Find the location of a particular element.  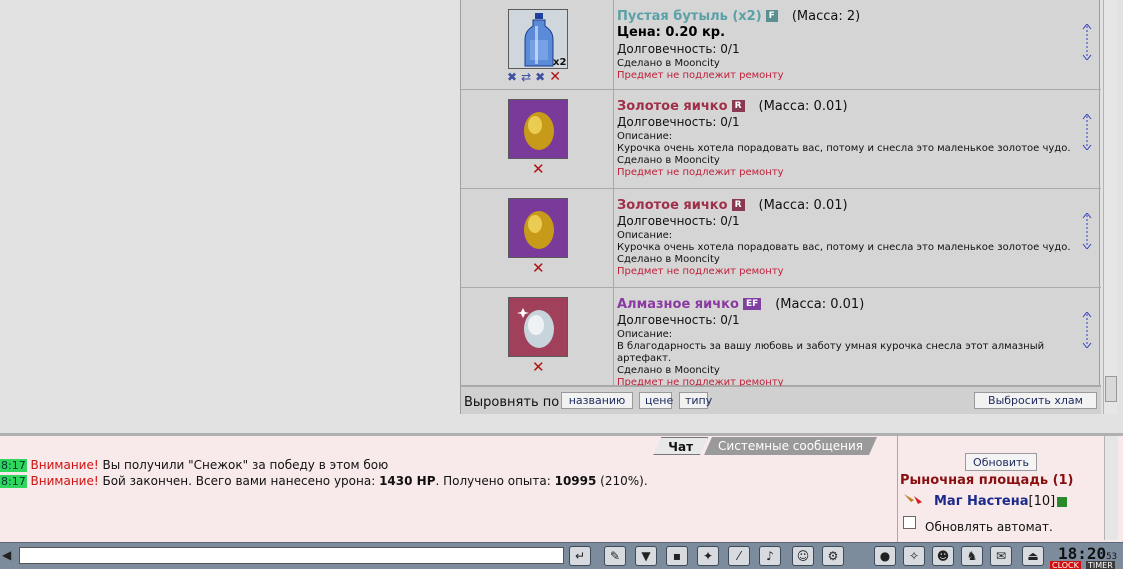

inventory-icon: ● is located at coordinates (885, 556).